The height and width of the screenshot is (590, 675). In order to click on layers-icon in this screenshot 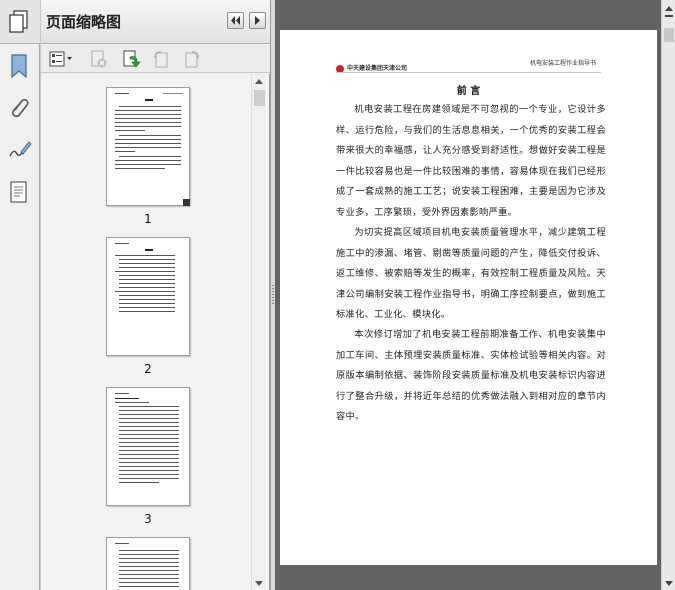, I will do `click(19, 192)`.